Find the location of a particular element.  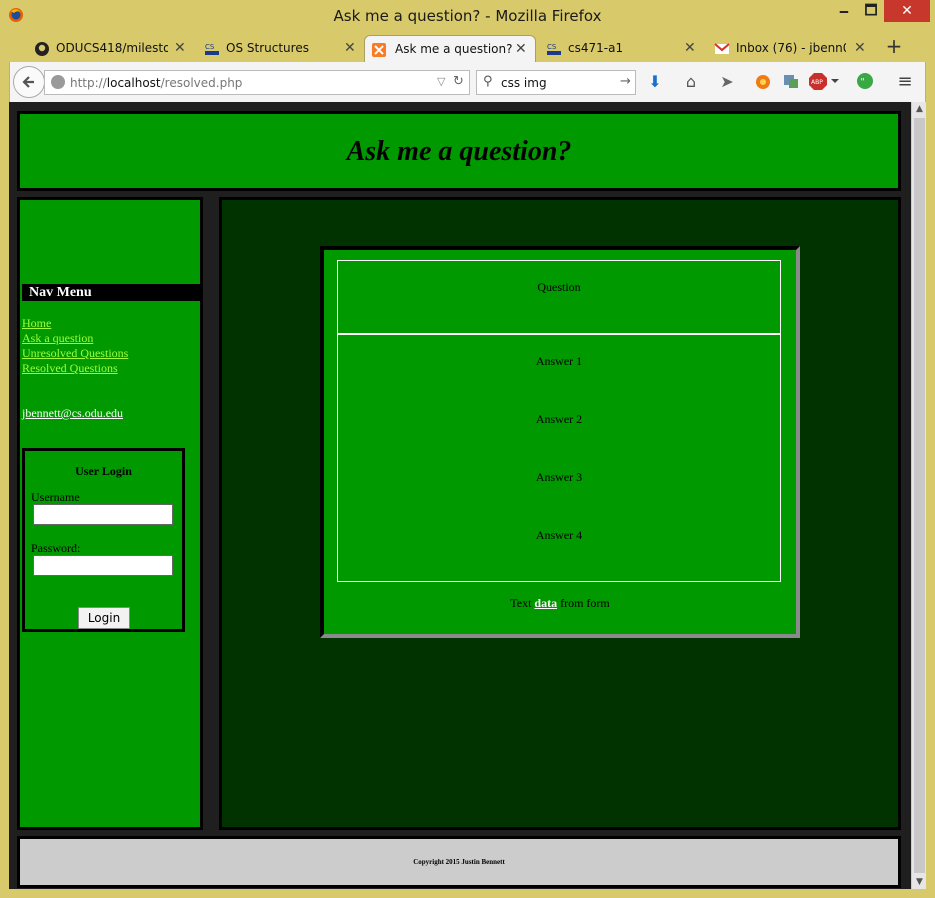

back-arrow-icon is located at coordinates (28, 82).